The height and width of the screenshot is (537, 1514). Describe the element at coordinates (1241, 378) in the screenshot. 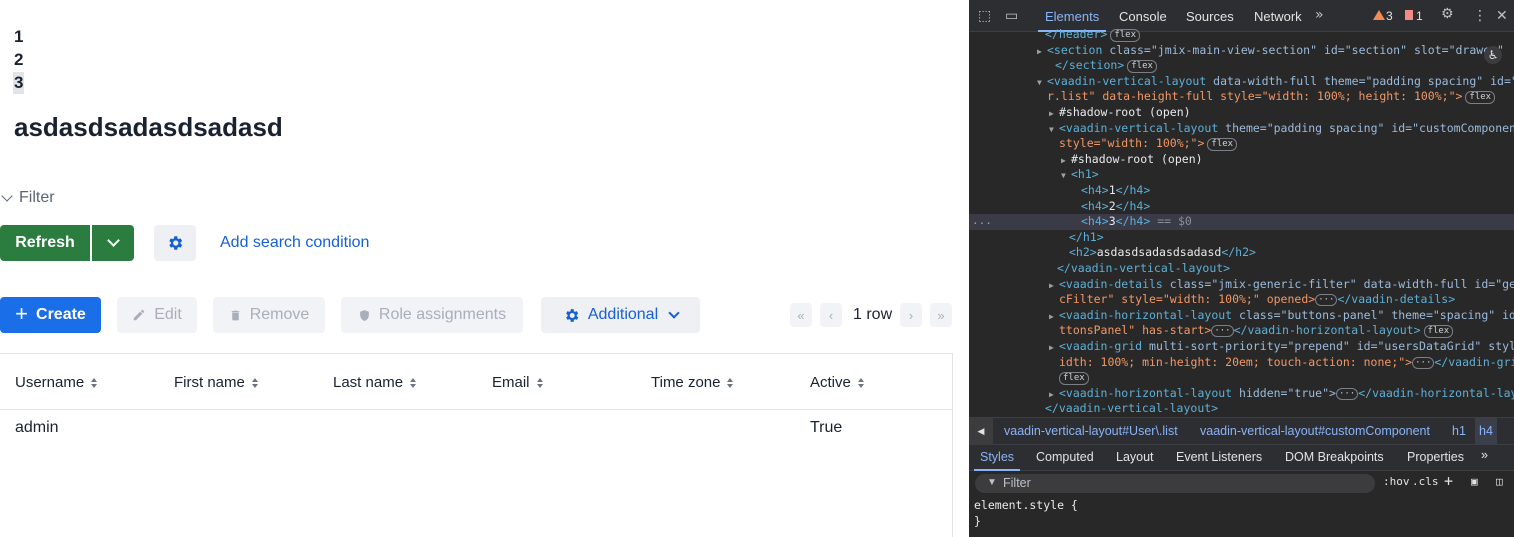

I see `dom-line: flex` at that location.